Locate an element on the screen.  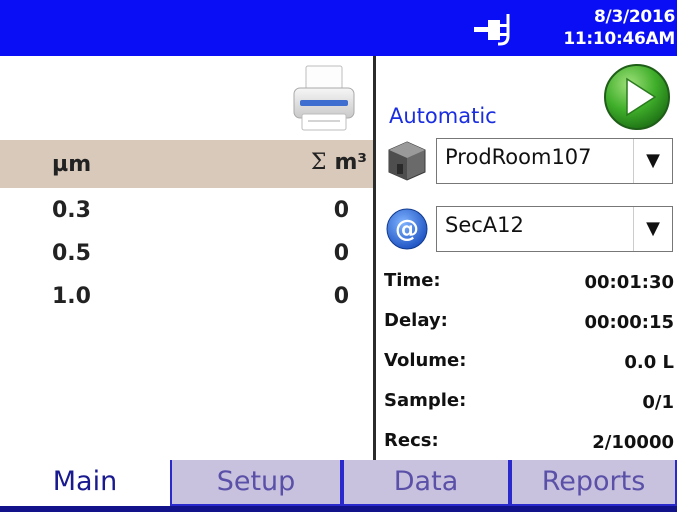
sum-column-header: Σm³ is located at coordinates (339, 162).